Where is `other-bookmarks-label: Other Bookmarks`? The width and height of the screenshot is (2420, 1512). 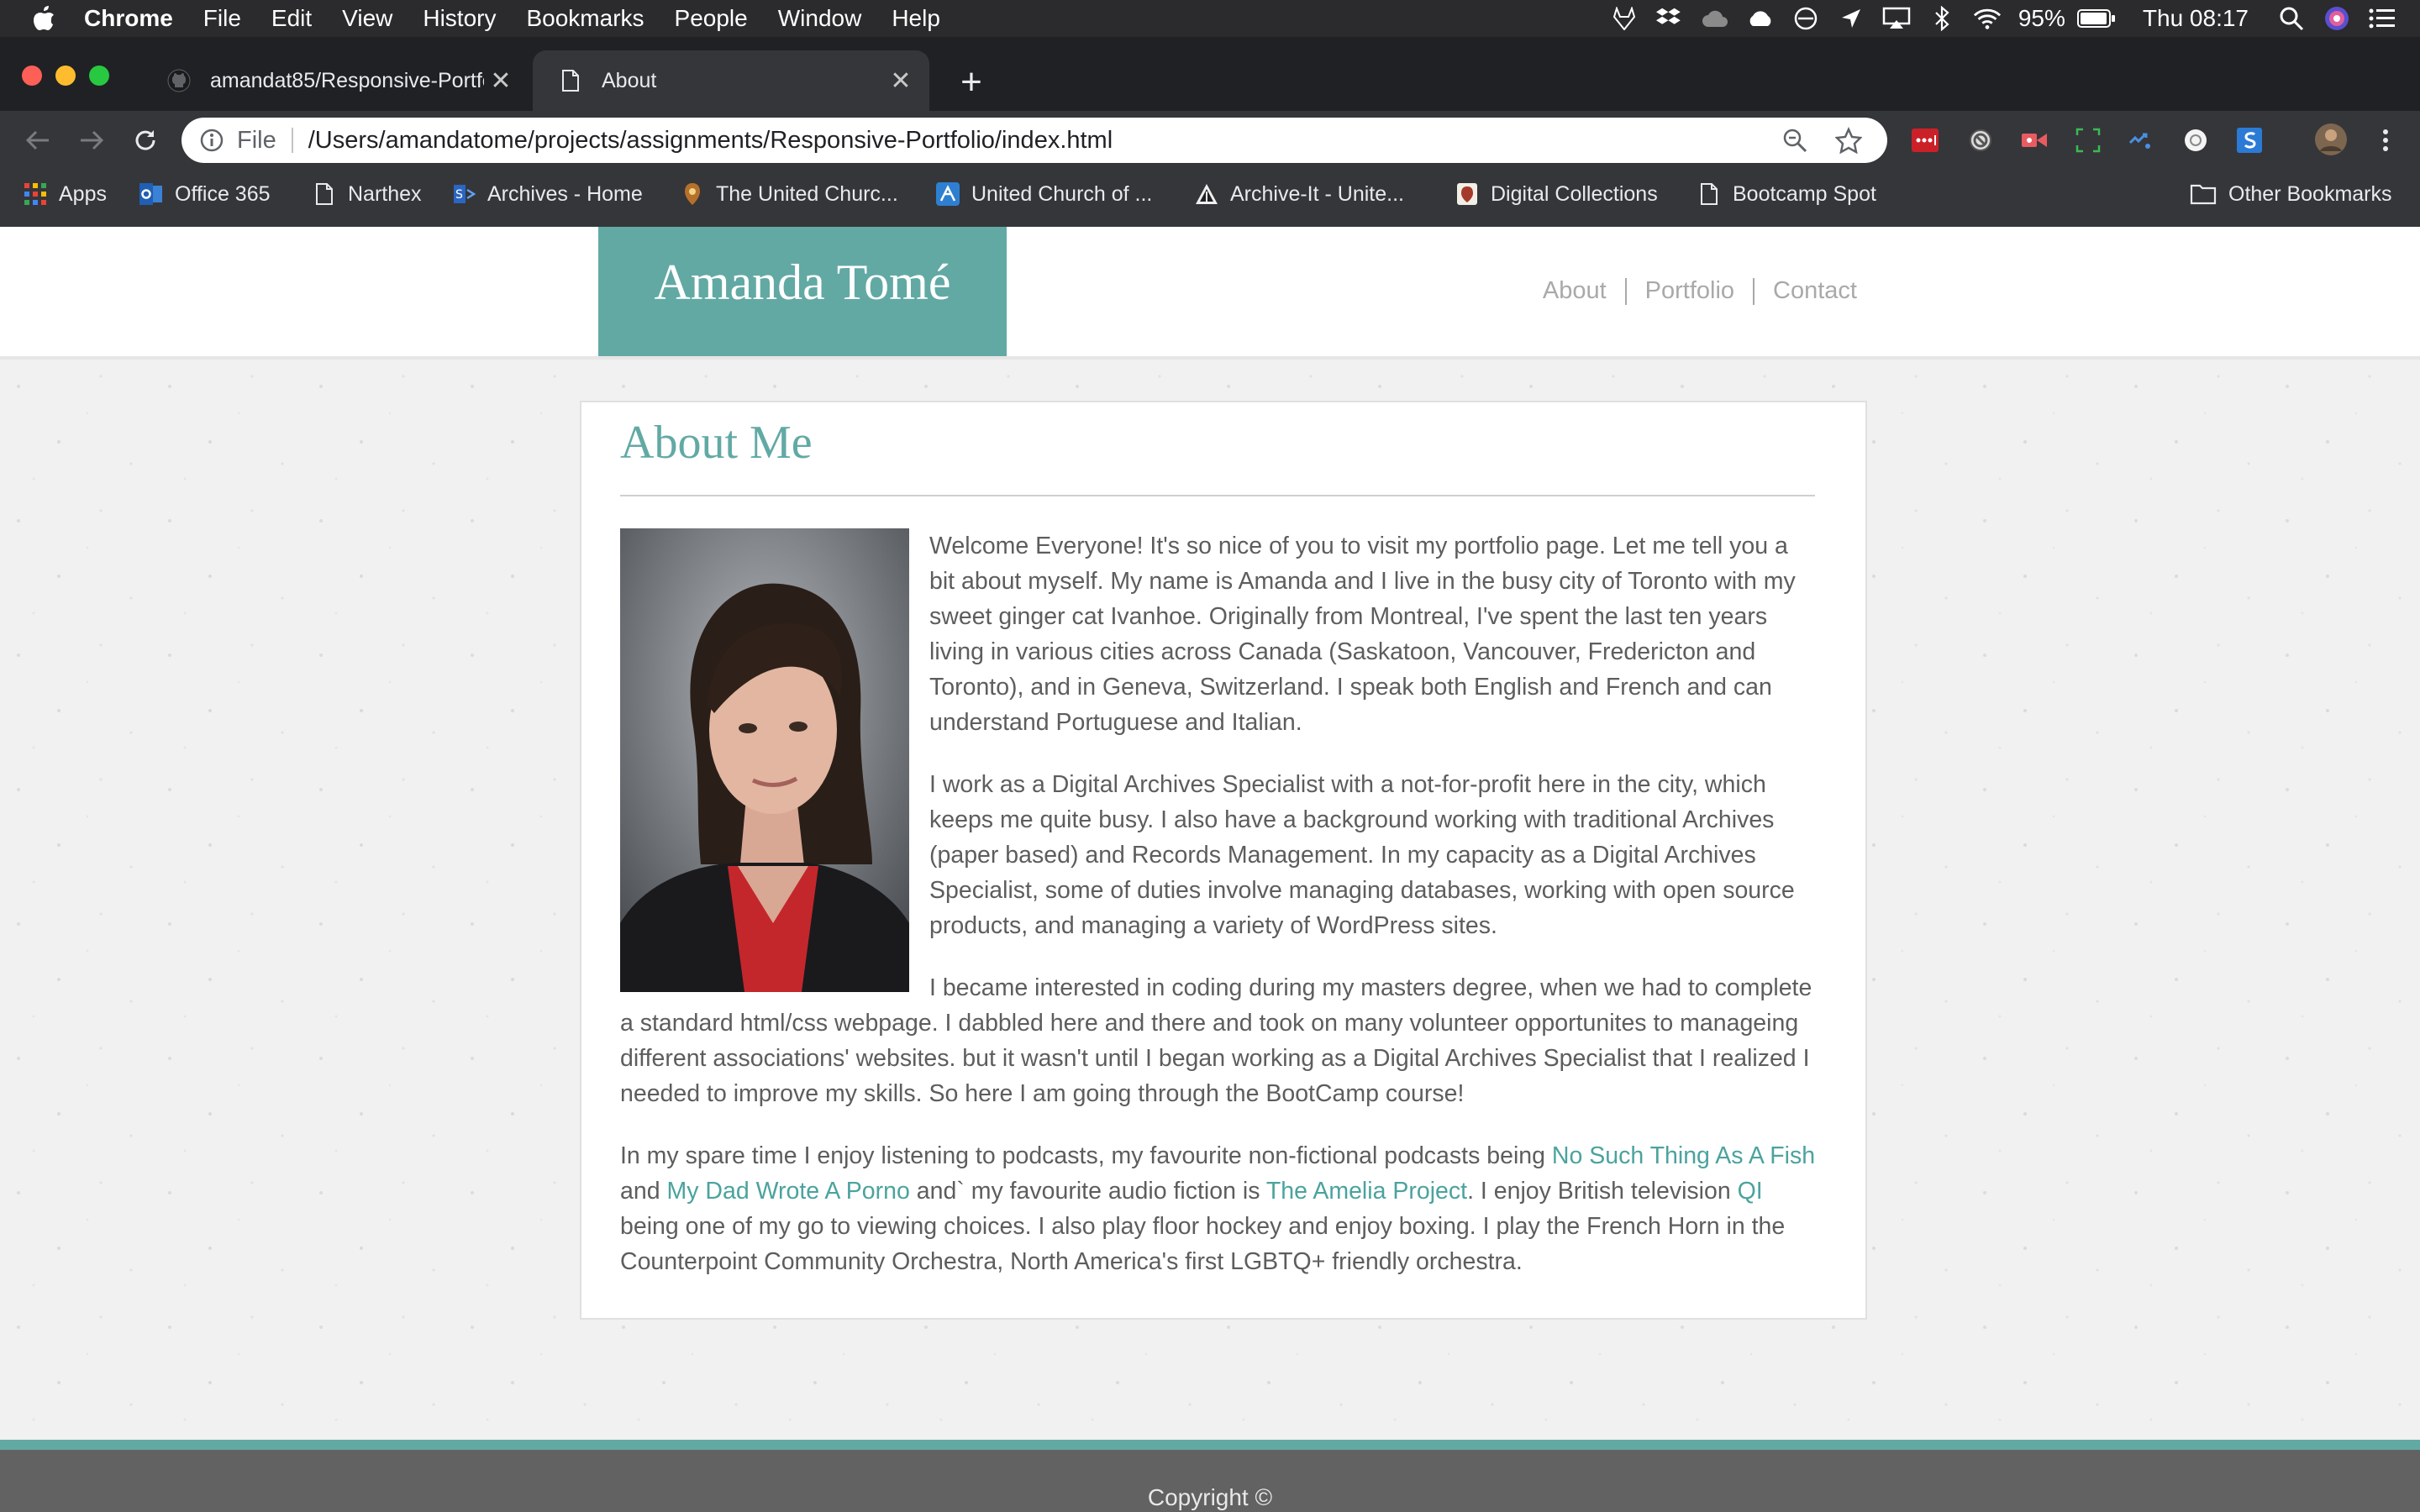
other-bookmarks-label: Other Bookmarks is located at coordinates (2310, 193).